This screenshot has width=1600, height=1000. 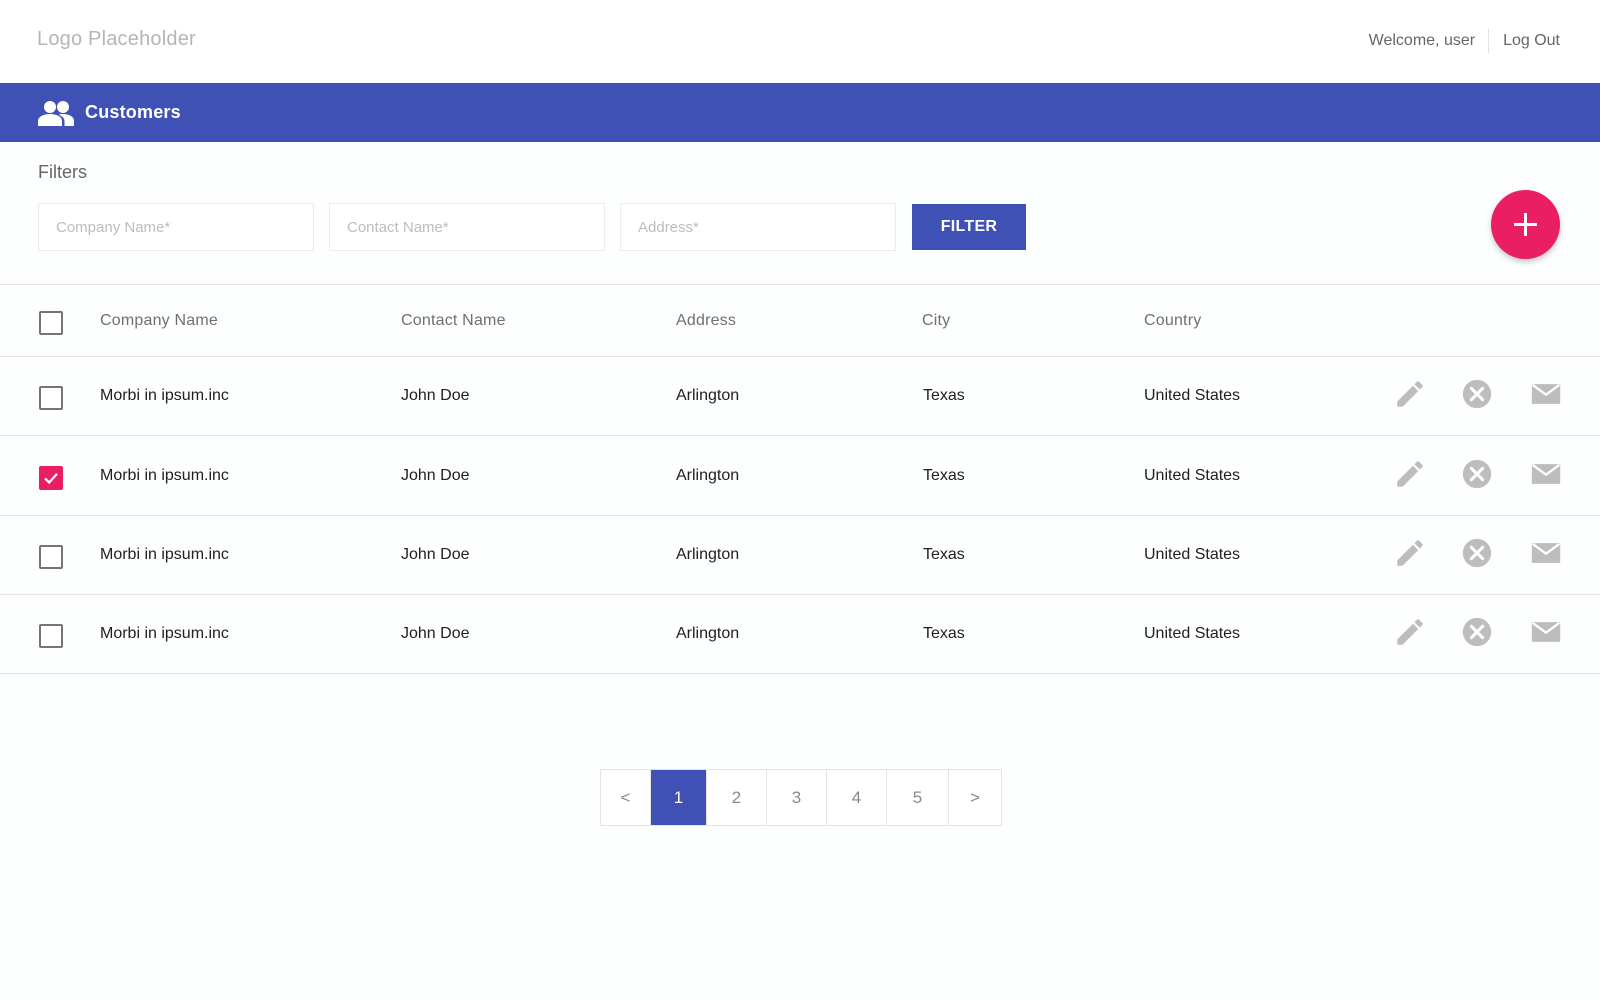 What do you see at coordinates (969, 227) in the screenshot?
I see `filter-button: FILTER` at bounding box center [969, 227].